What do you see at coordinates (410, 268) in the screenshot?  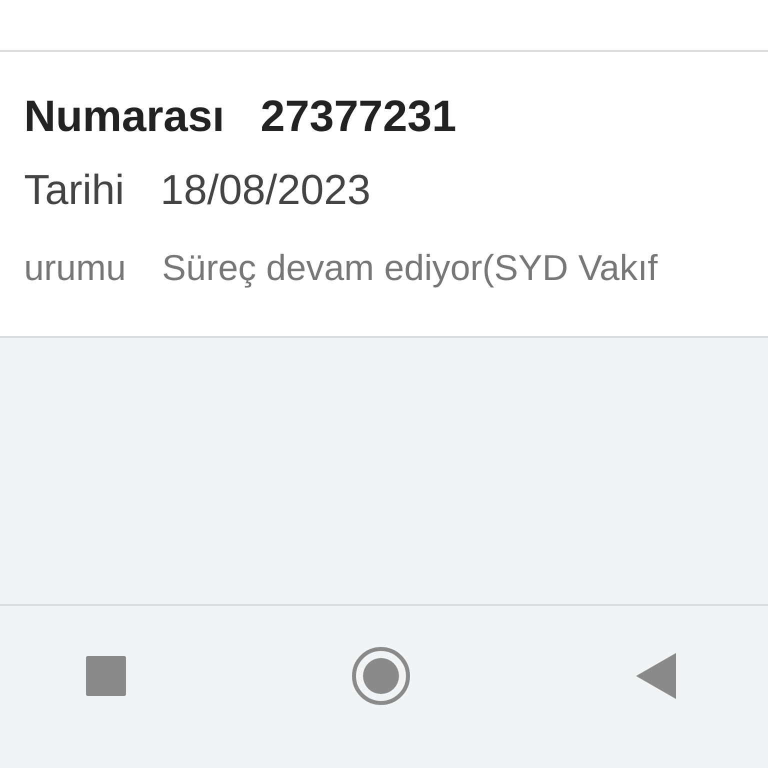 I see `record-status-value: Süreç devam ediyor(SYD Vakıf` at bounding box center [410, 268].